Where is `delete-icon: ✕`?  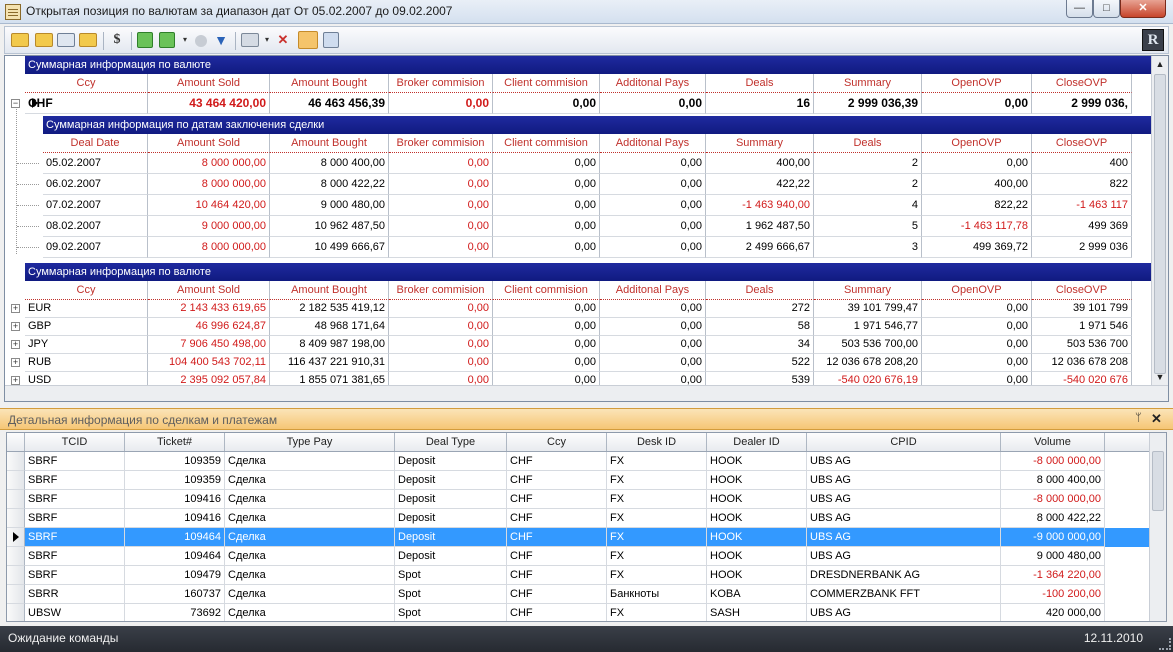 delete-icon: ✕ is located at coordinates (283, 40).